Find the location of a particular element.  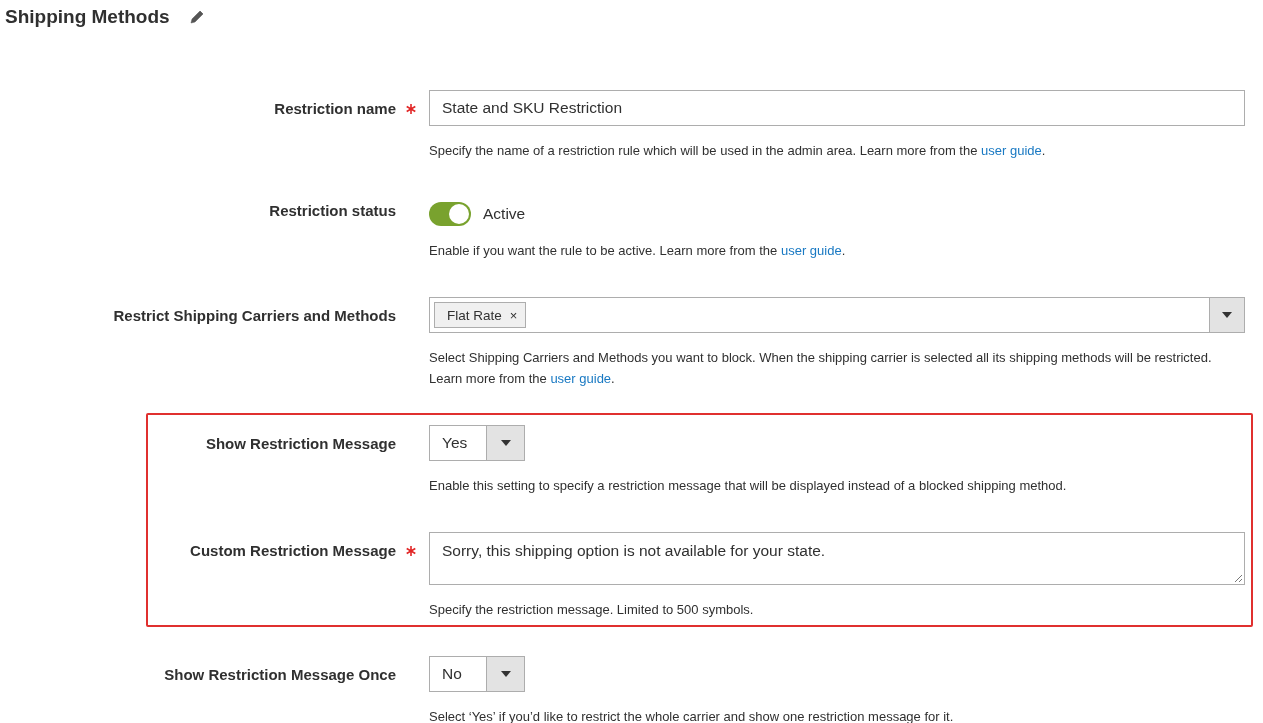

field-note: Select ‘Yes’ if you’d like to restrict the whole carrier and show one restriction message for it. is located at coordinates (692, 715).